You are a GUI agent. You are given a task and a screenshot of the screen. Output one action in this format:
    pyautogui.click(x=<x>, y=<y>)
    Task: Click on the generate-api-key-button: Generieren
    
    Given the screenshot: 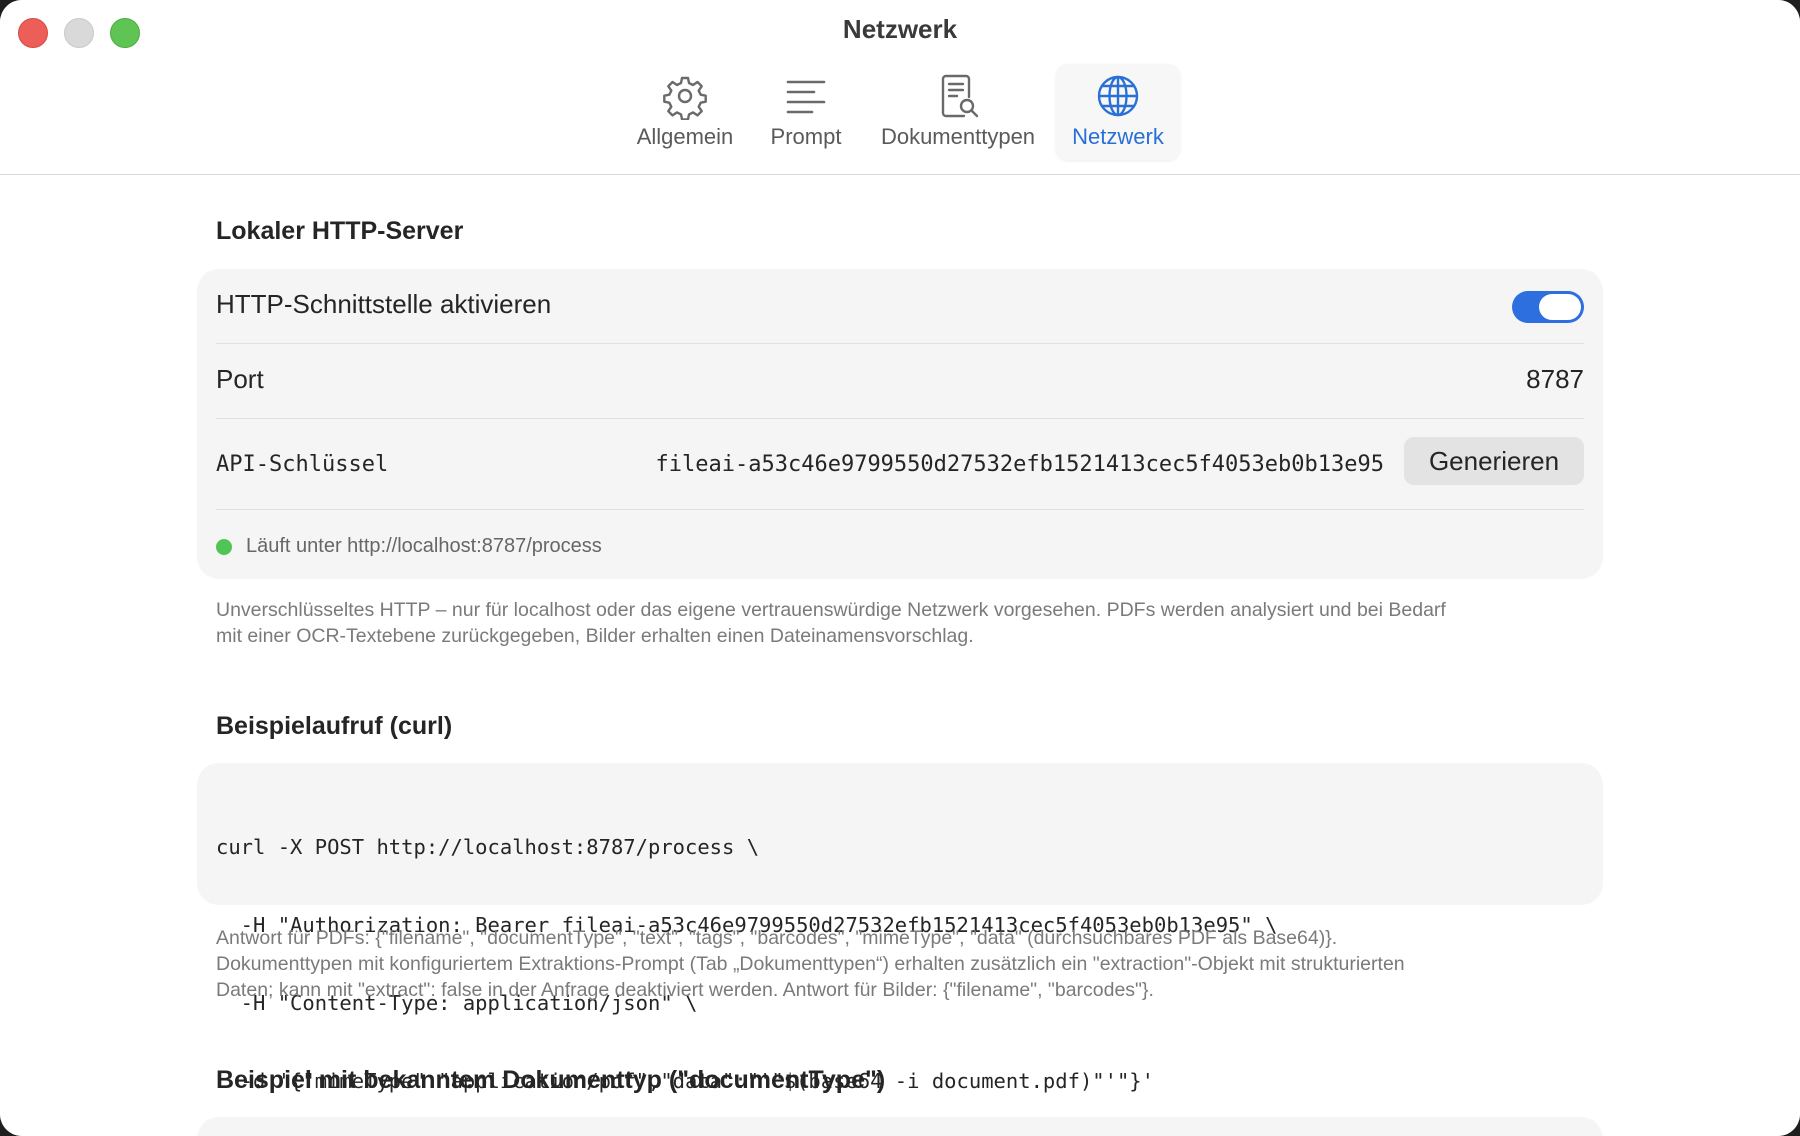 What is the action you would take?
    pyautogui.click(x=1494, y=461)
    